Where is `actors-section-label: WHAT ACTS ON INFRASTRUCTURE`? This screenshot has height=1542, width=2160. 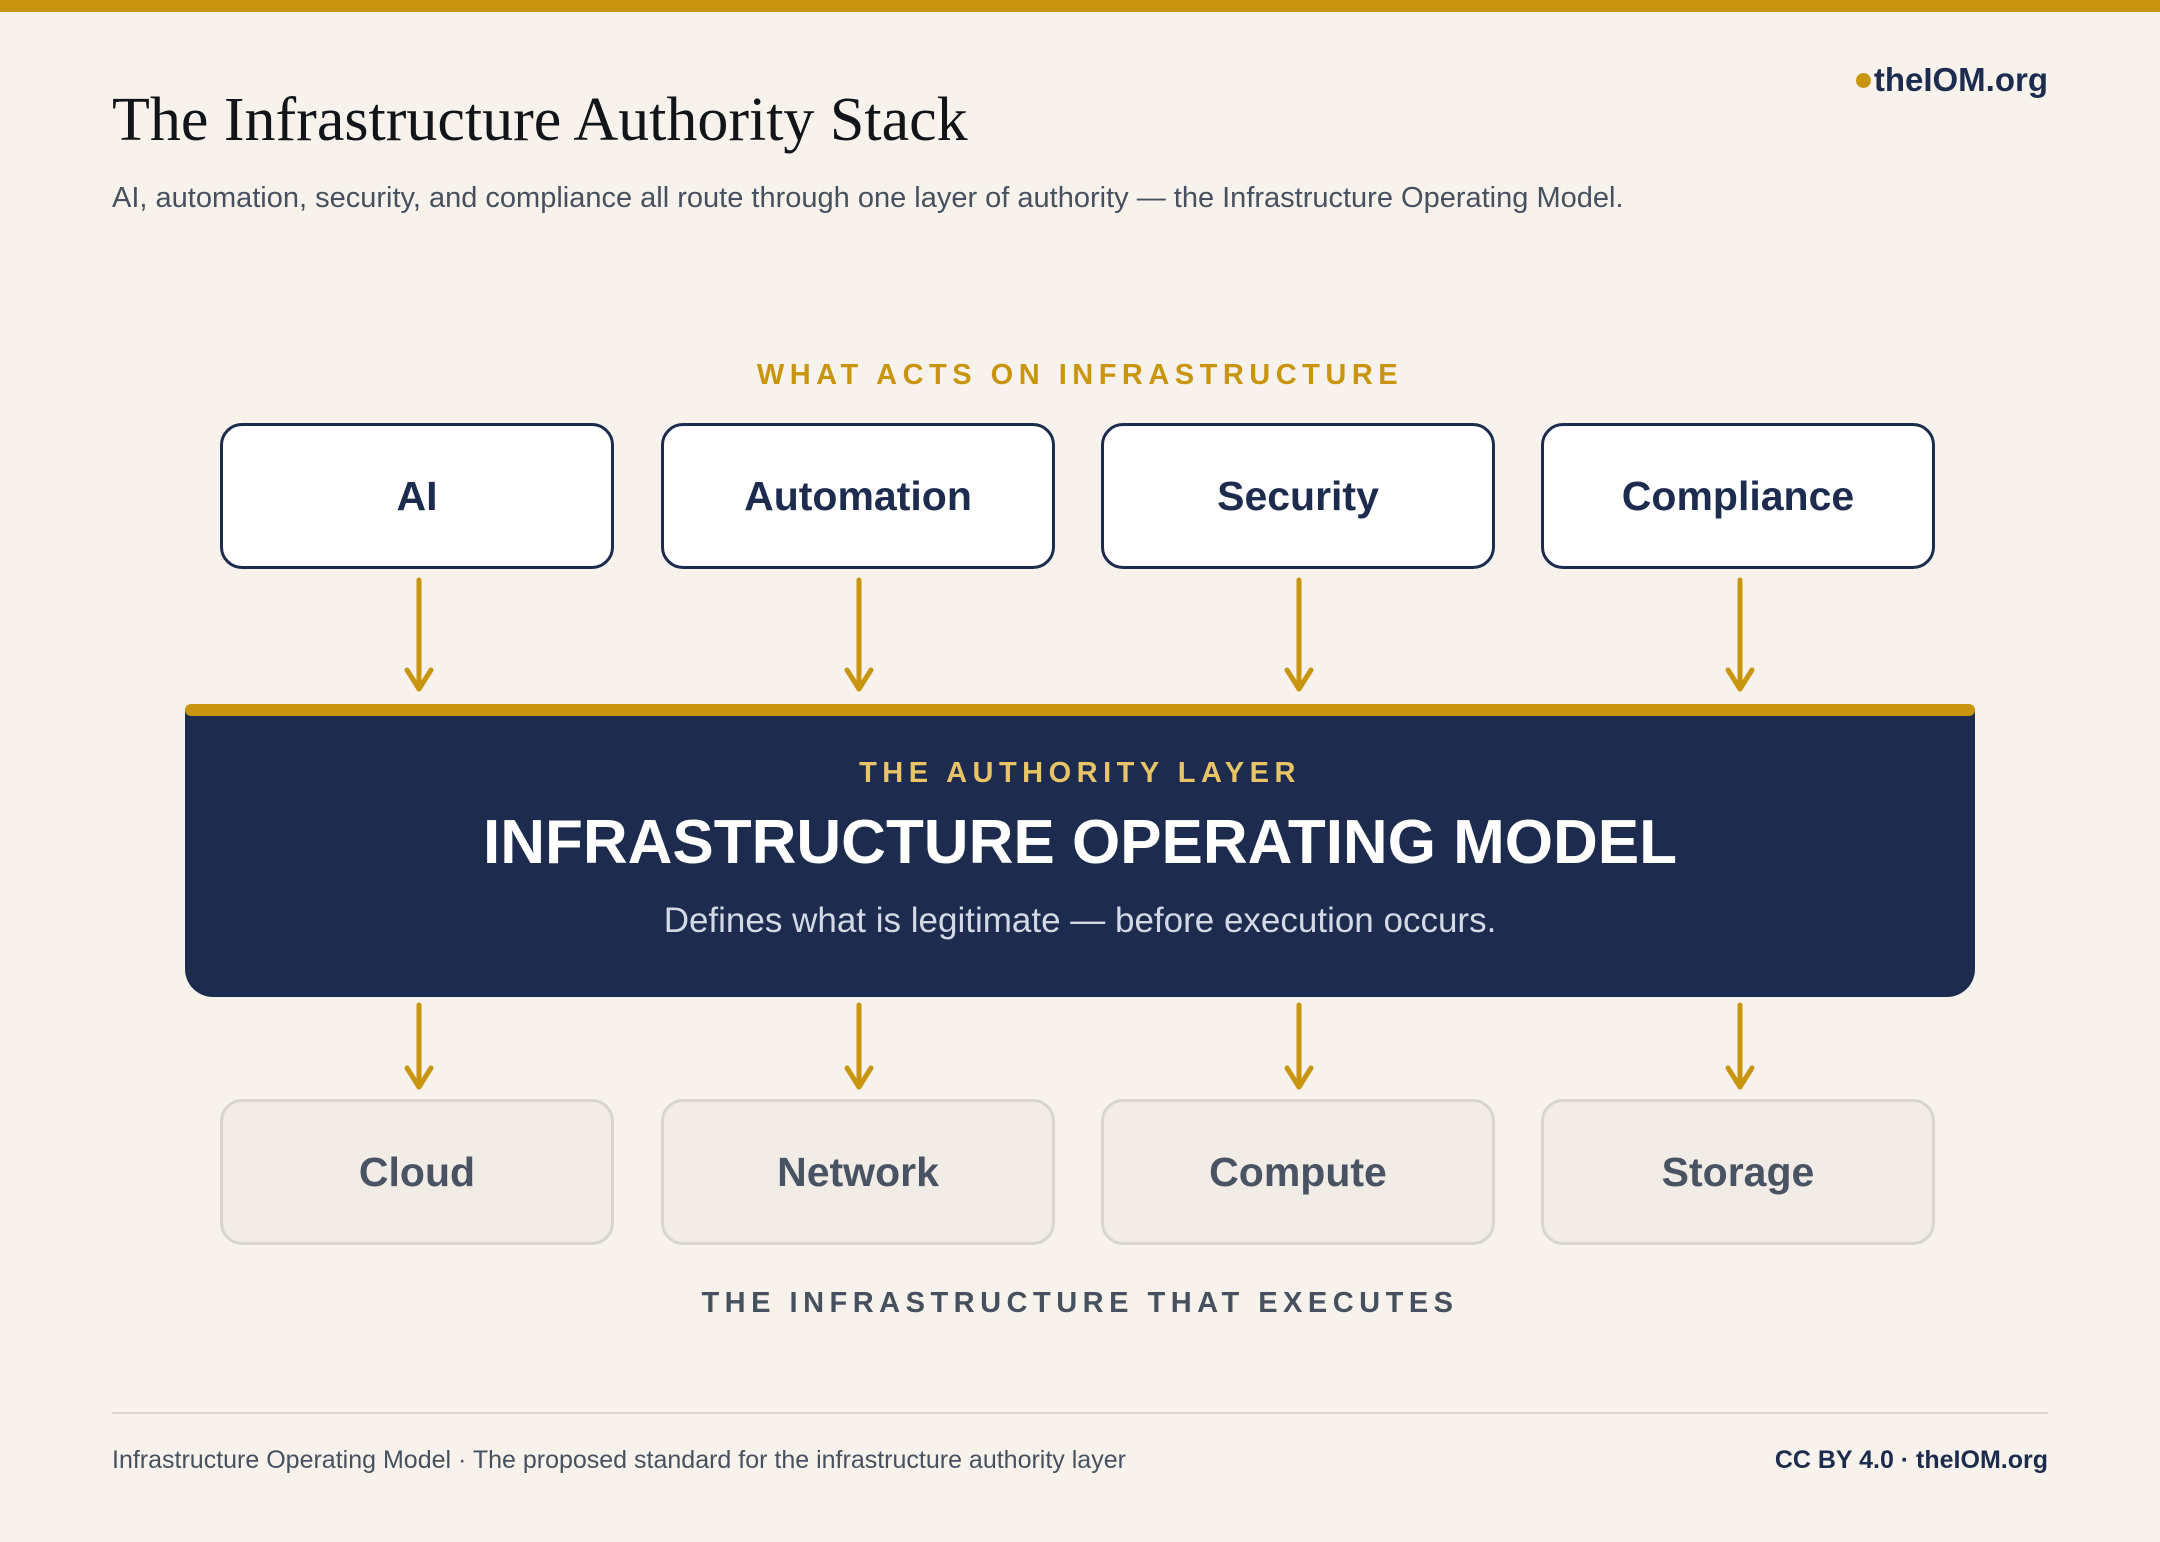 actors-section-label: WHAT ACTS ON INFRASTRUCTURE is located at coordinates (1080, 375).